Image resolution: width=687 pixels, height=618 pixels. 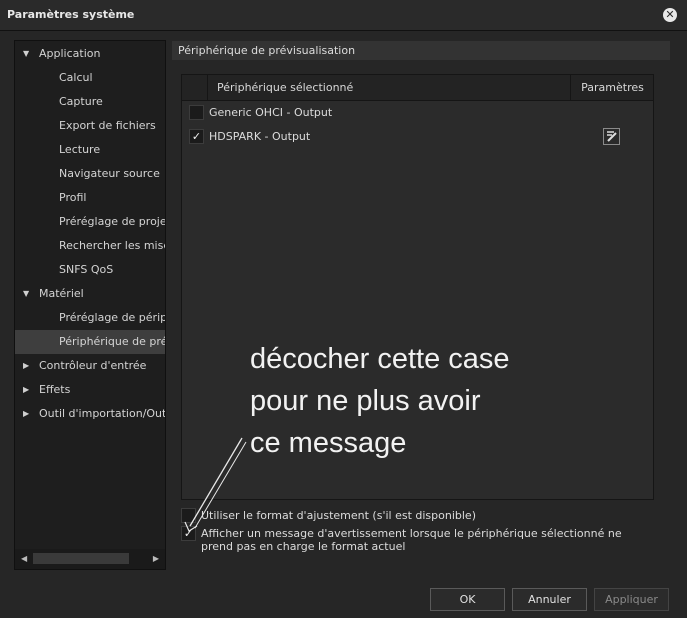 I want to click on tree-item: Capture, so click(x=90, y=102).